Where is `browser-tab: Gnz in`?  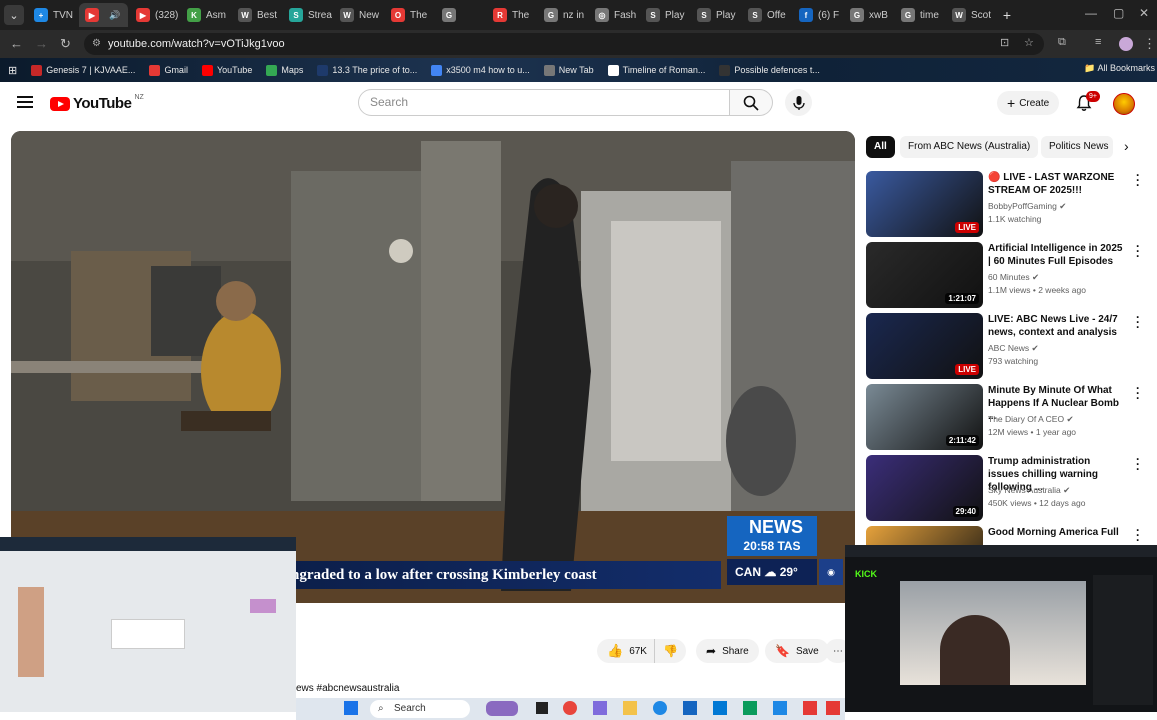
browser-tab: Gnz in is located at coordinates (562, 15).